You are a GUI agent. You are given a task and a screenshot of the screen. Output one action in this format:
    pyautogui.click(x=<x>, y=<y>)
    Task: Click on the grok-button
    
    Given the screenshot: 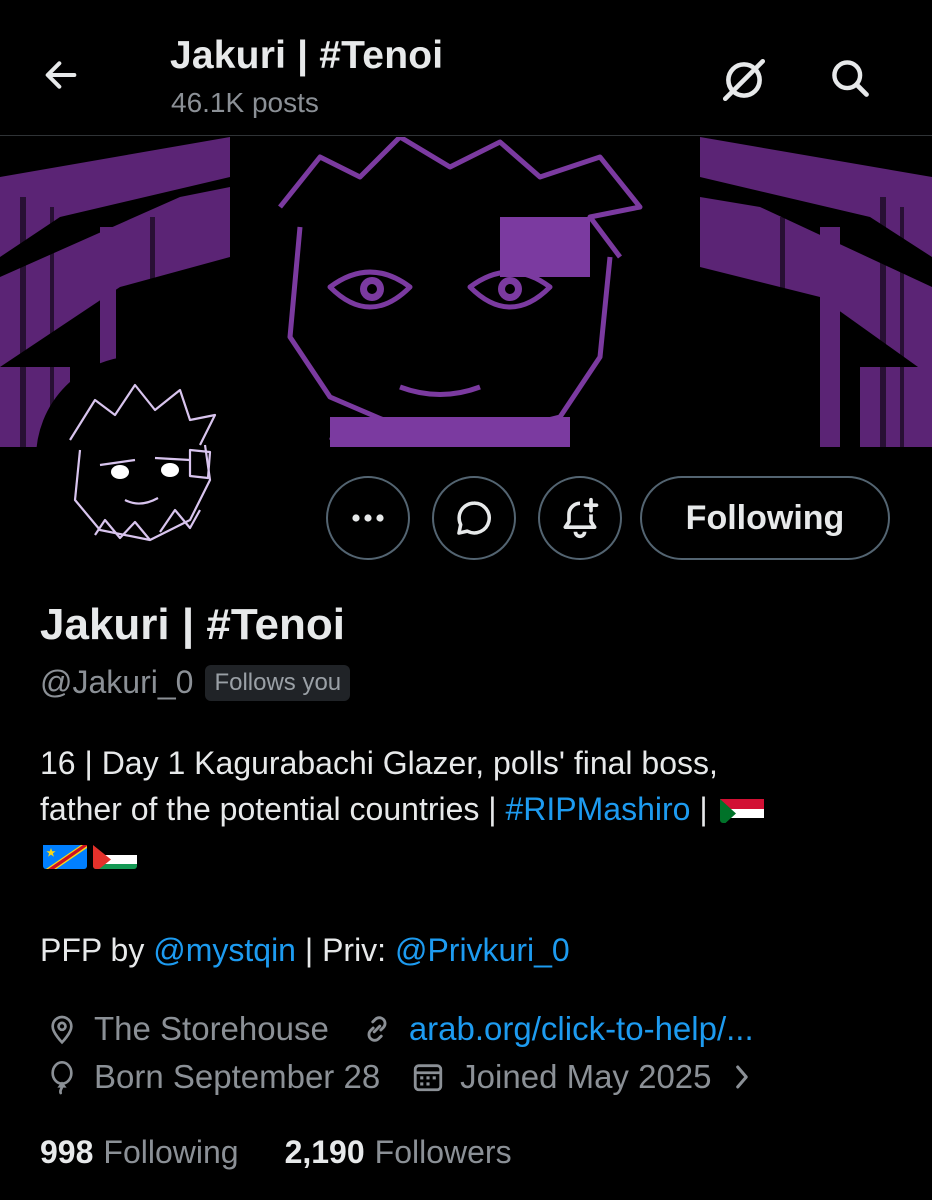 What is the action you would take?
    pyautogui.click(x=744, y=80)
    